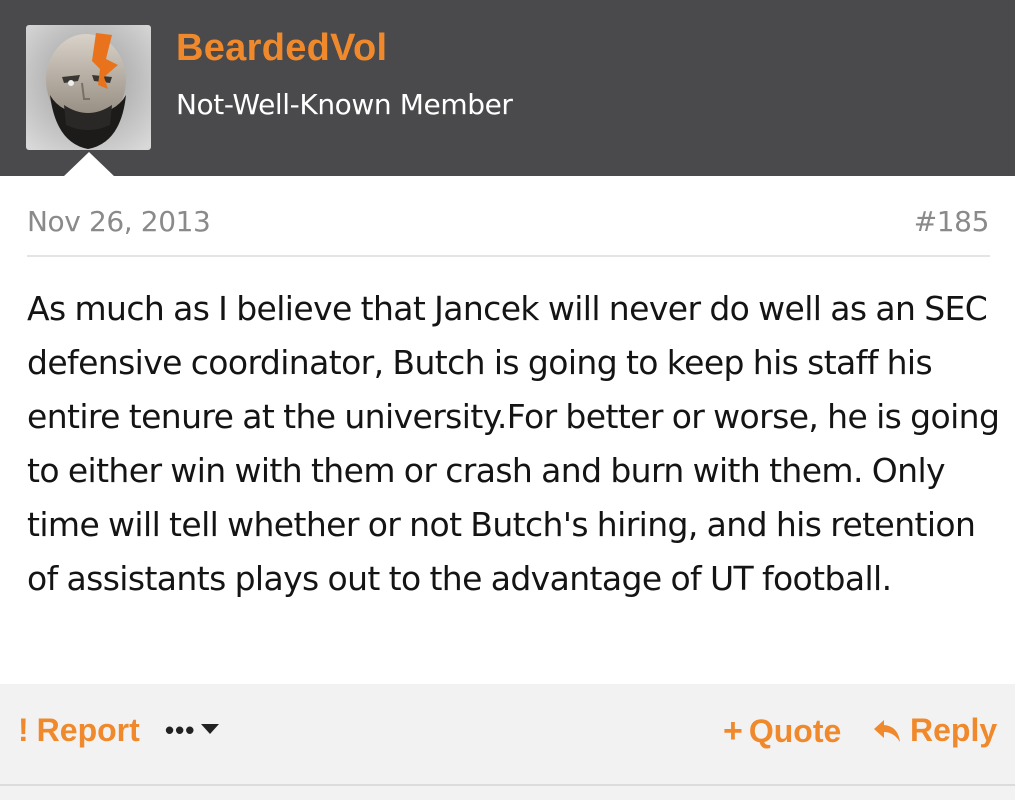 This screenshot has height=800, width=1015. What do you see at coordinates (507, 793) in the screenshot?
I see `footer-bottom` at bounding box center [507, 793].